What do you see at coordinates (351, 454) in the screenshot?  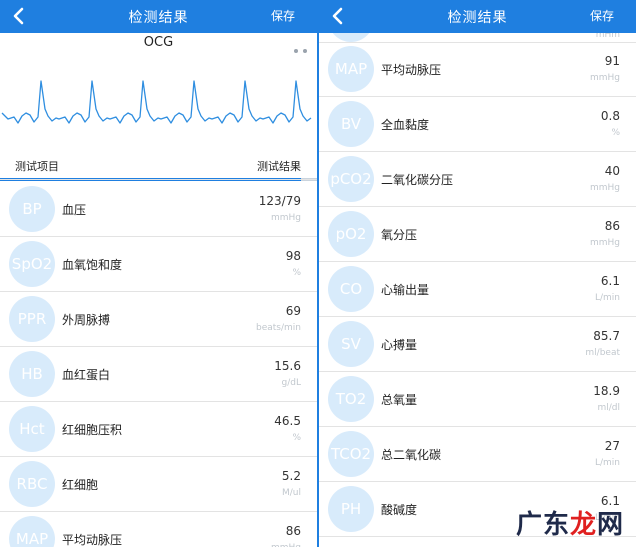 I see `metric-badge: TCO2` at bounding box center [351, 454].